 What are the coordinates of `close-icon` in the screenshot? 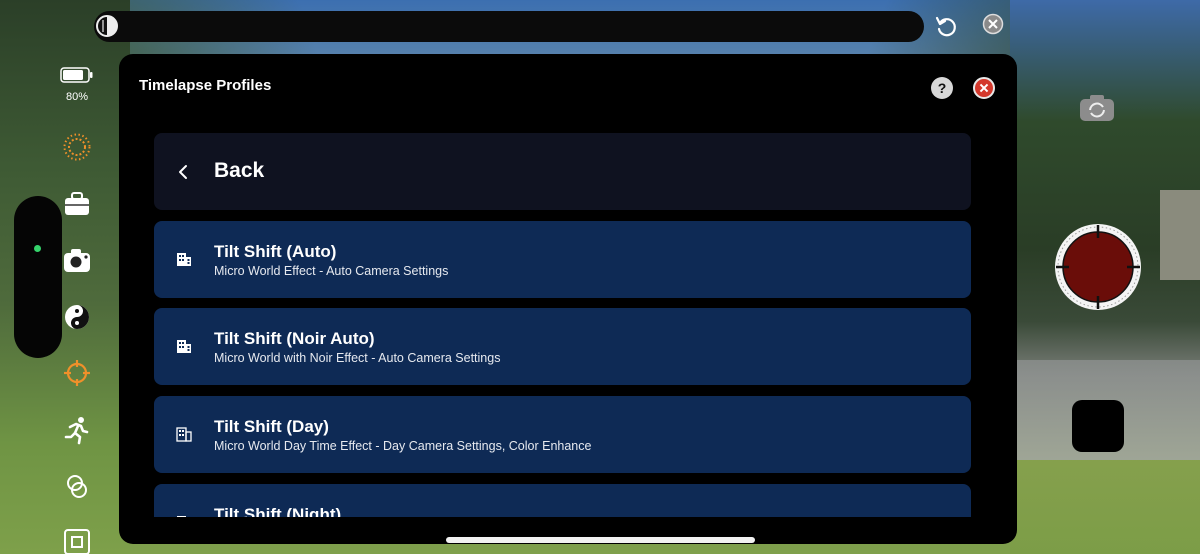 It's located at (993, 24).